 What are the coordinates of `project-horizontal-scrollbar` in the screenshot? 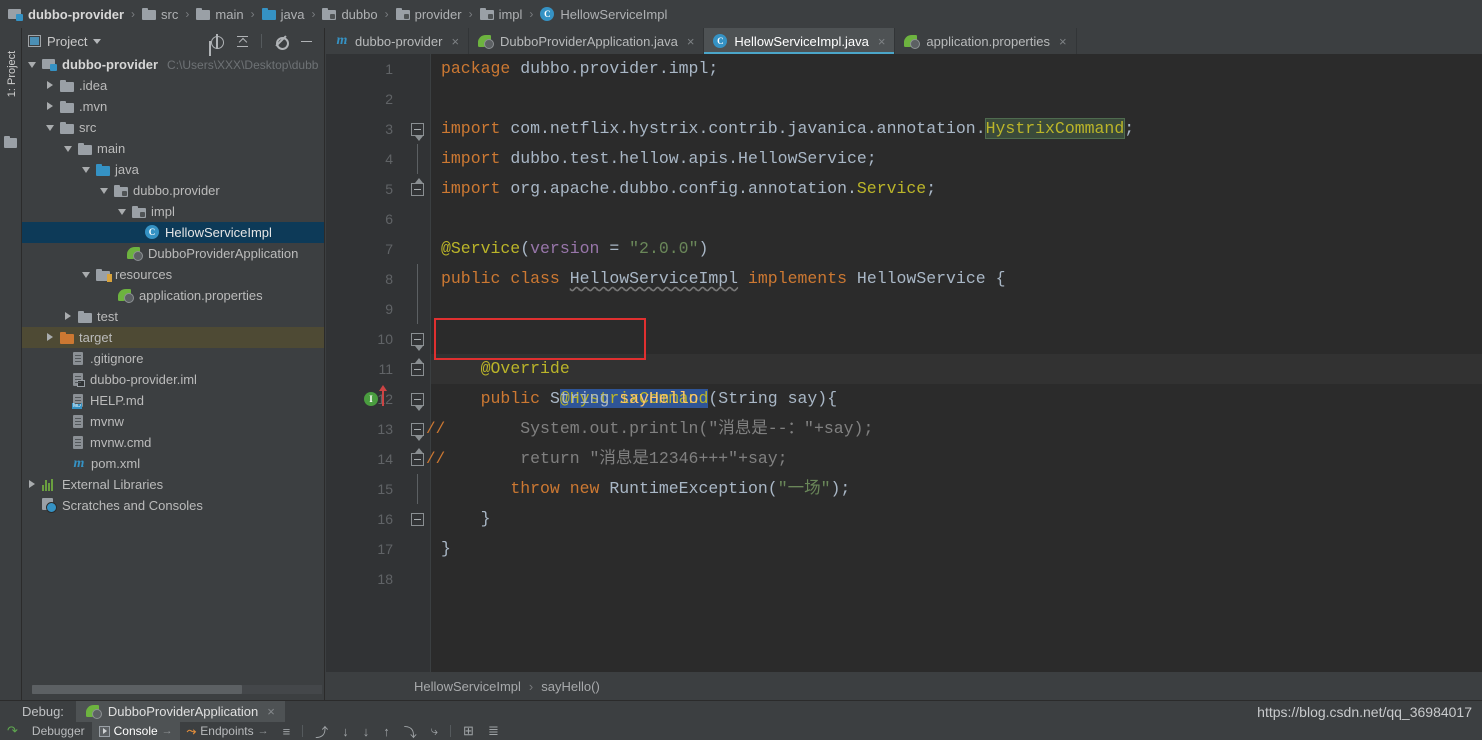 It's located at (137, 689).